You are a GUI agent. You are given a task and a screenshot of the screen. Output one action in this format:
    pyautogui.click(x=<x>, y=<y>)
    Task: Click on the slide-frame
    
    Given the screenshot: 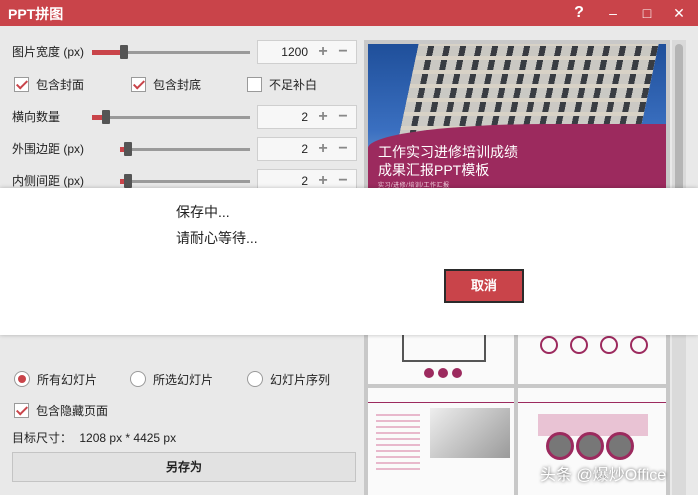 What is the action you would take?
    pyautogui.click(x=444, y=348)
    